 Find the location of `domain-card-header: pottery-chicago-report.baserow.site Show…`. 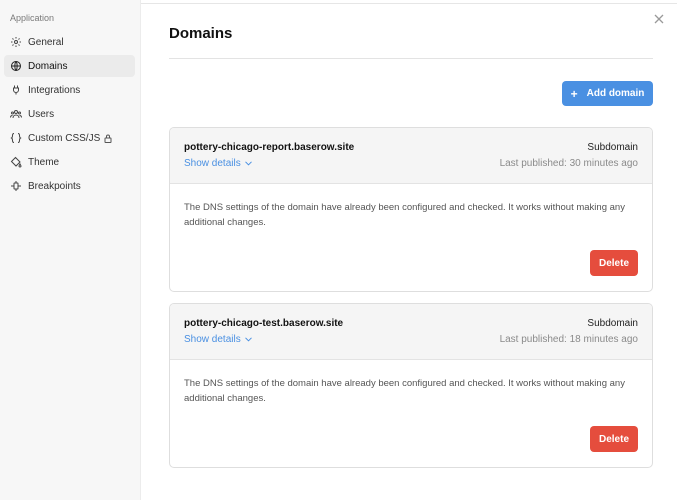

domain-card-header: pottery-chicago-report.baserow.site Show… is located at coordinates (411, 156).